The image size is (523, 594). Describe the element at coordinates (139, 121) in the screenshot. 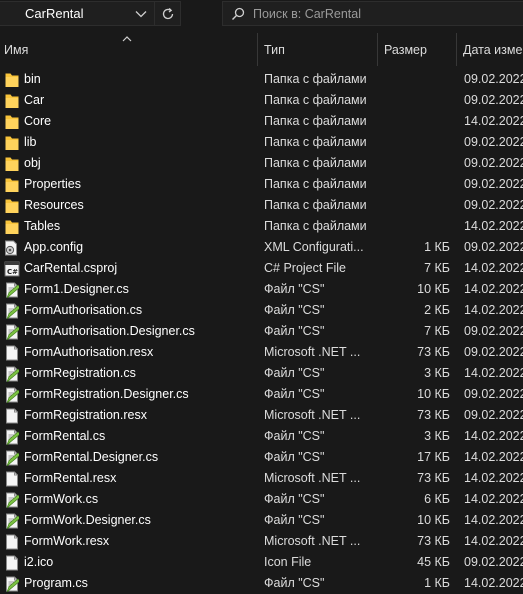

I see `file-name: Core` at that location.